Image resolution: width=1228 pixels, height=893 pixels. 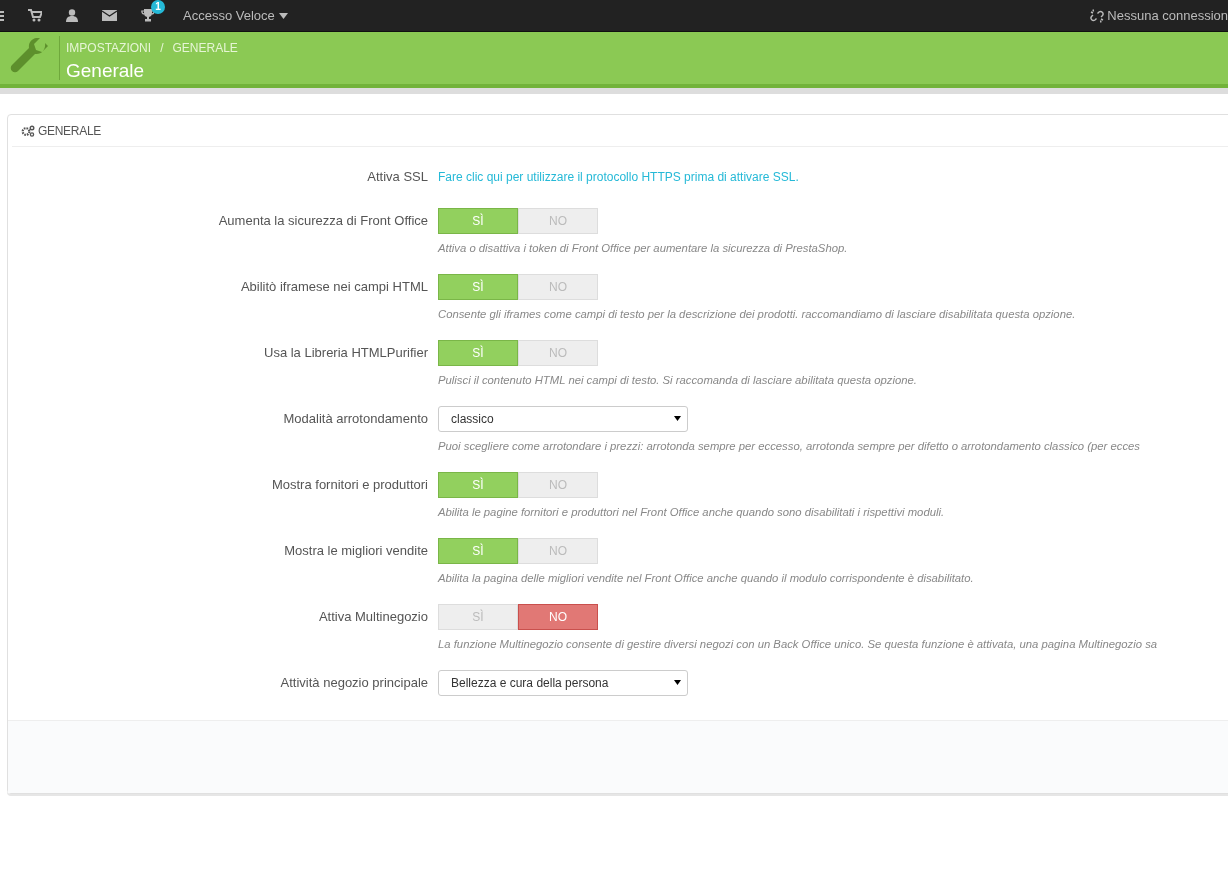 What do you see at coordinates (355, 419) in the screenshot?
I see `field-label: Modalità arrotondamento` at bounding box center [355, 419].